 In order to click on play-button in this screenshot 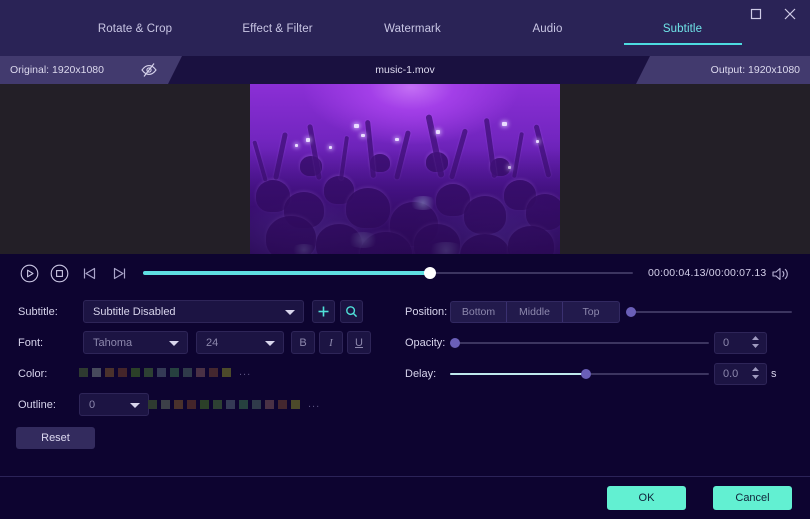, I will do `click(29, 273)`.